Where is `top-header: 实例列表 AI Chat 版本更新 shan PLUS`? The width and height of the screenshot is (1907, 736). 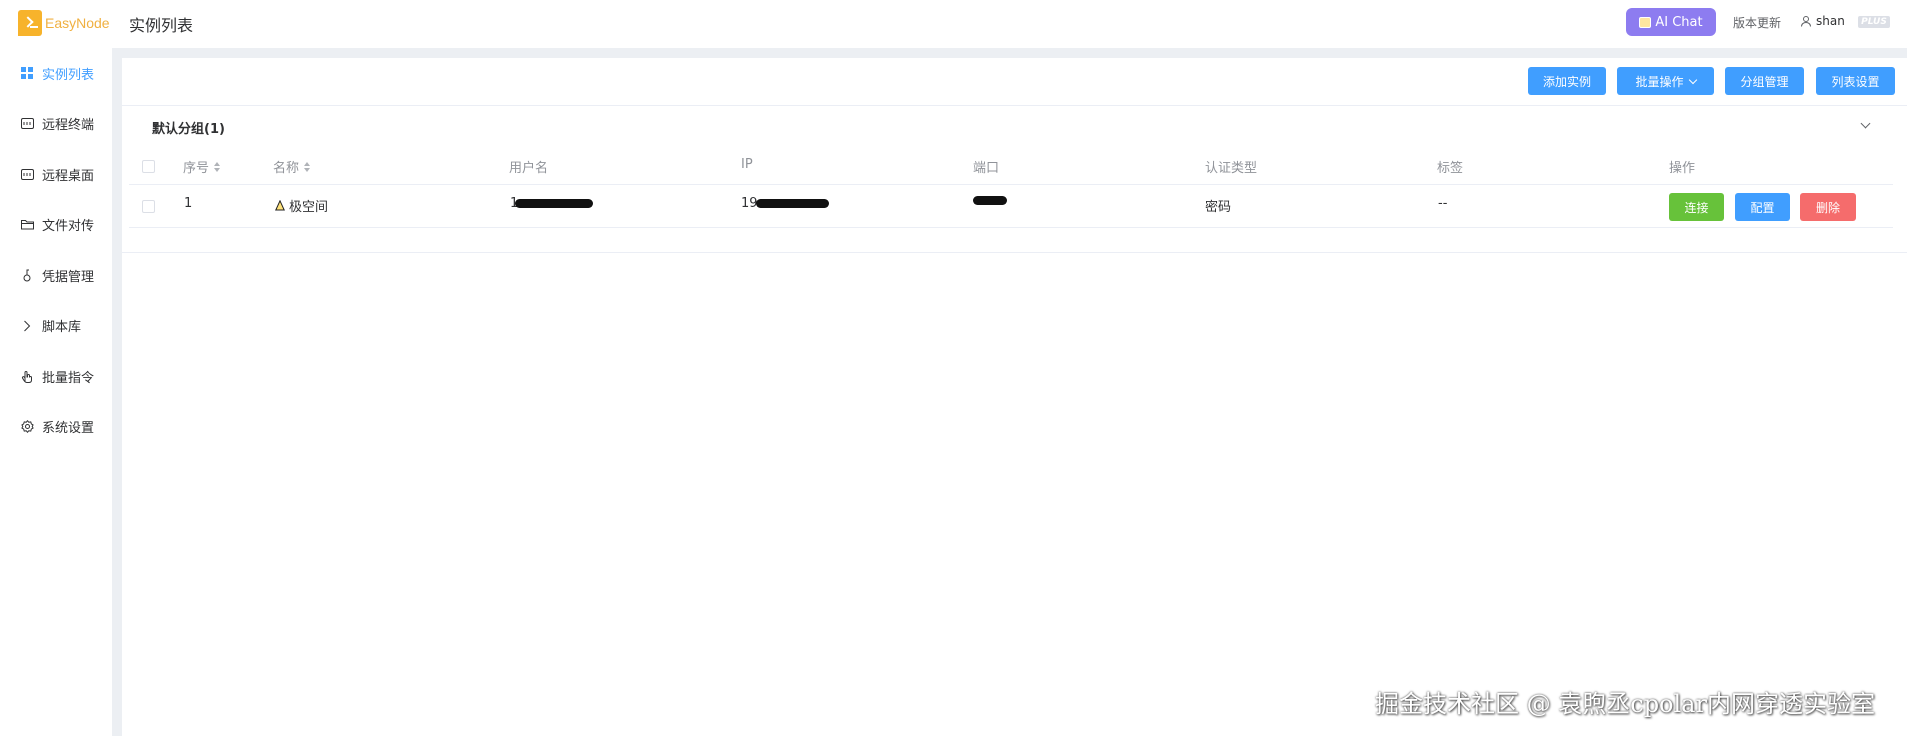 top-header: 实例列表 AI Chat 版本更新 shan PLUS is located at coordinates (1009, 24).